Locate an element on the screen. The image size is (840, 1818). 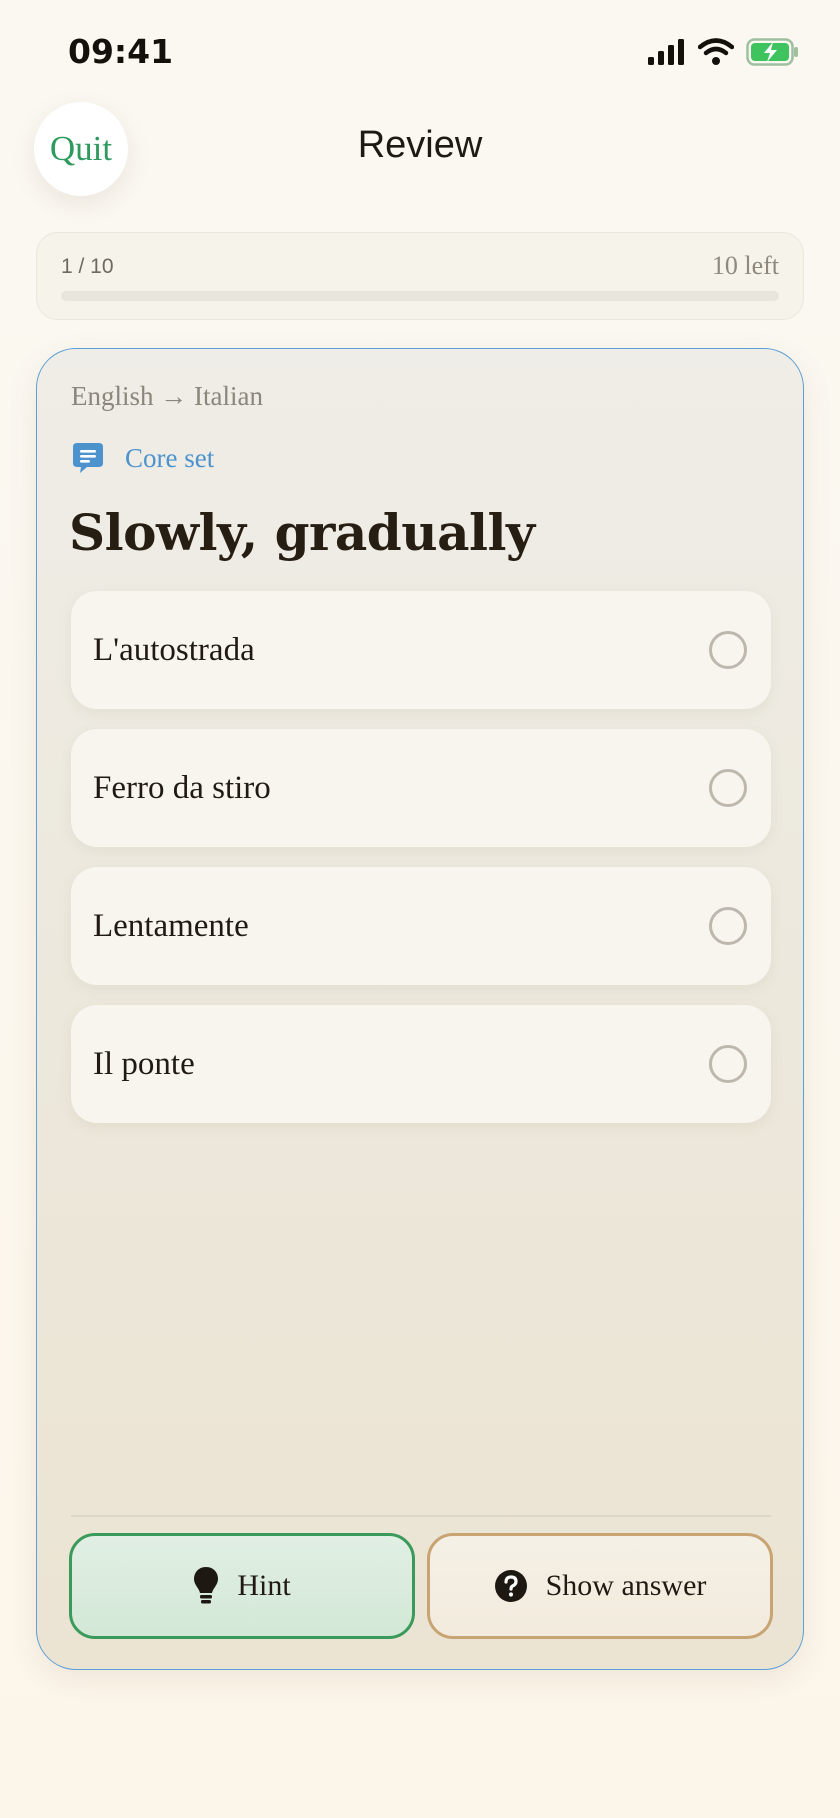
prompt-text: Slowly, gradually is located at coordinates (302, 532).